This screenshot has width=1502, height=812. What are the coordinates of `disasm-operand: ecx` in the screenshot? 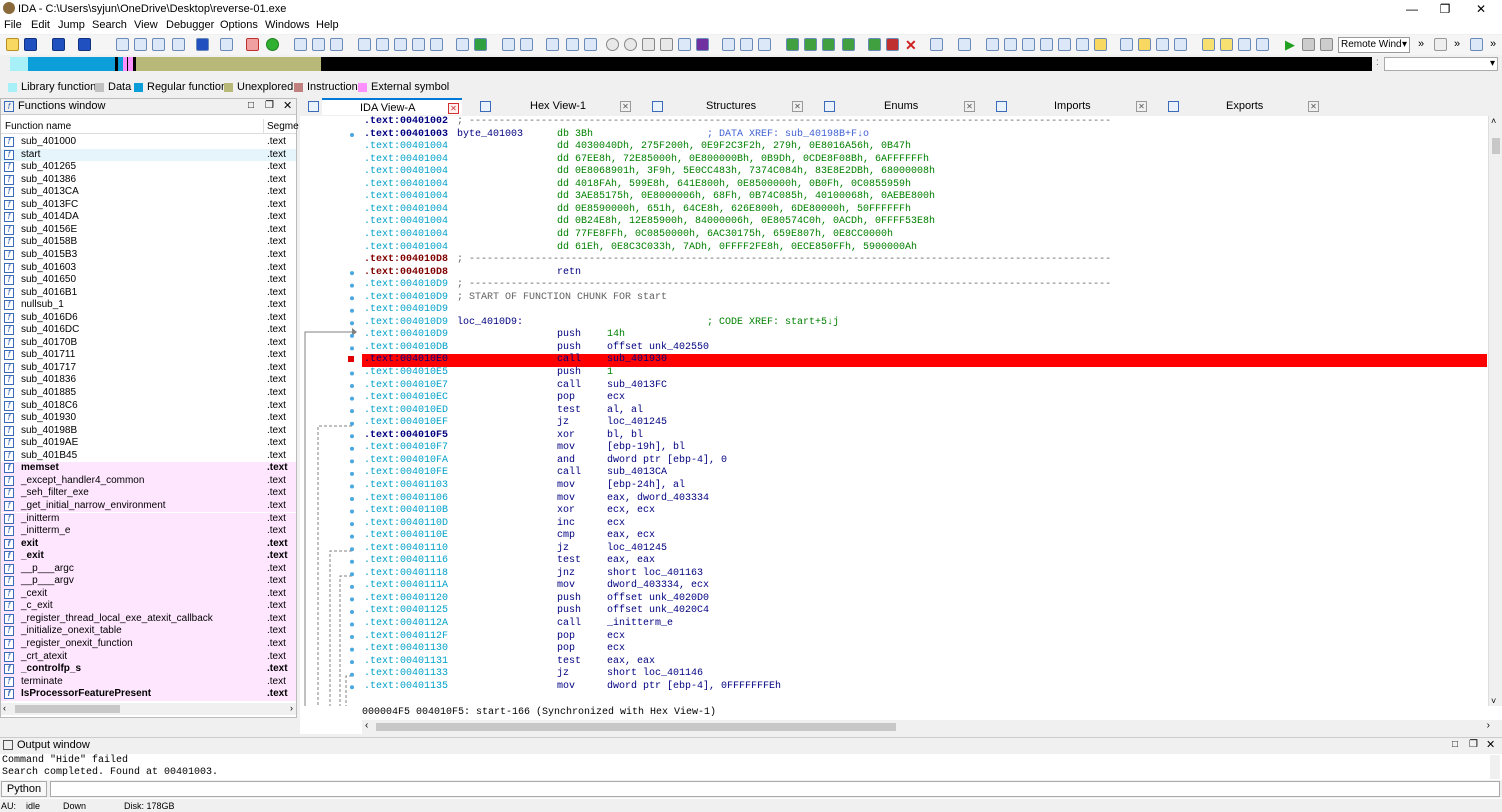 It's located at (616, 649).